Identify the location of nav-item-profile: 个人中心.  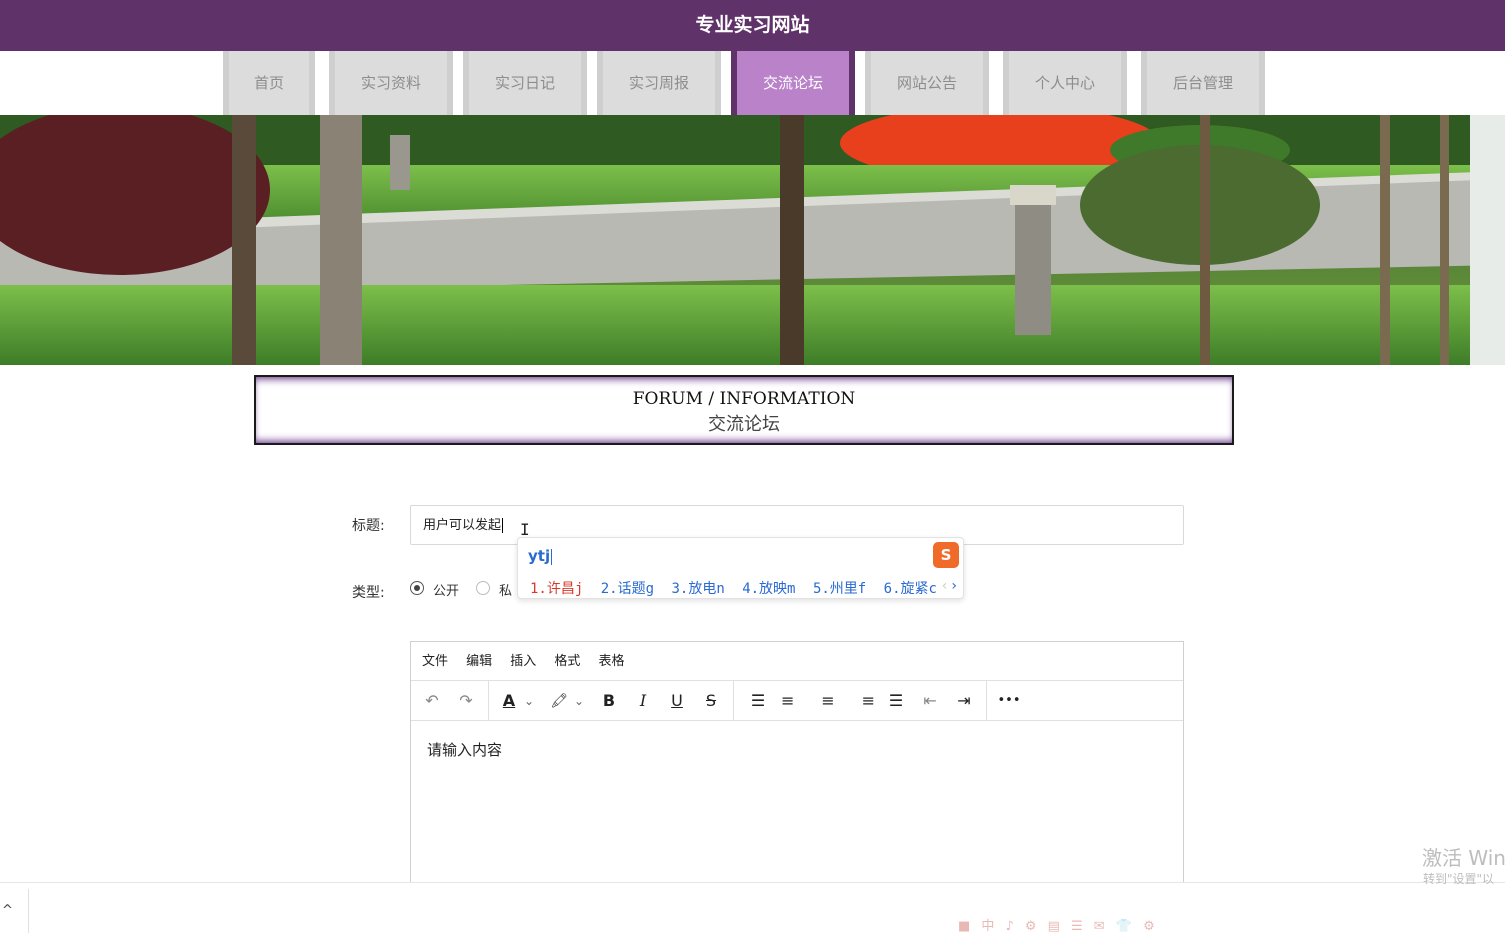
(1065, 83).